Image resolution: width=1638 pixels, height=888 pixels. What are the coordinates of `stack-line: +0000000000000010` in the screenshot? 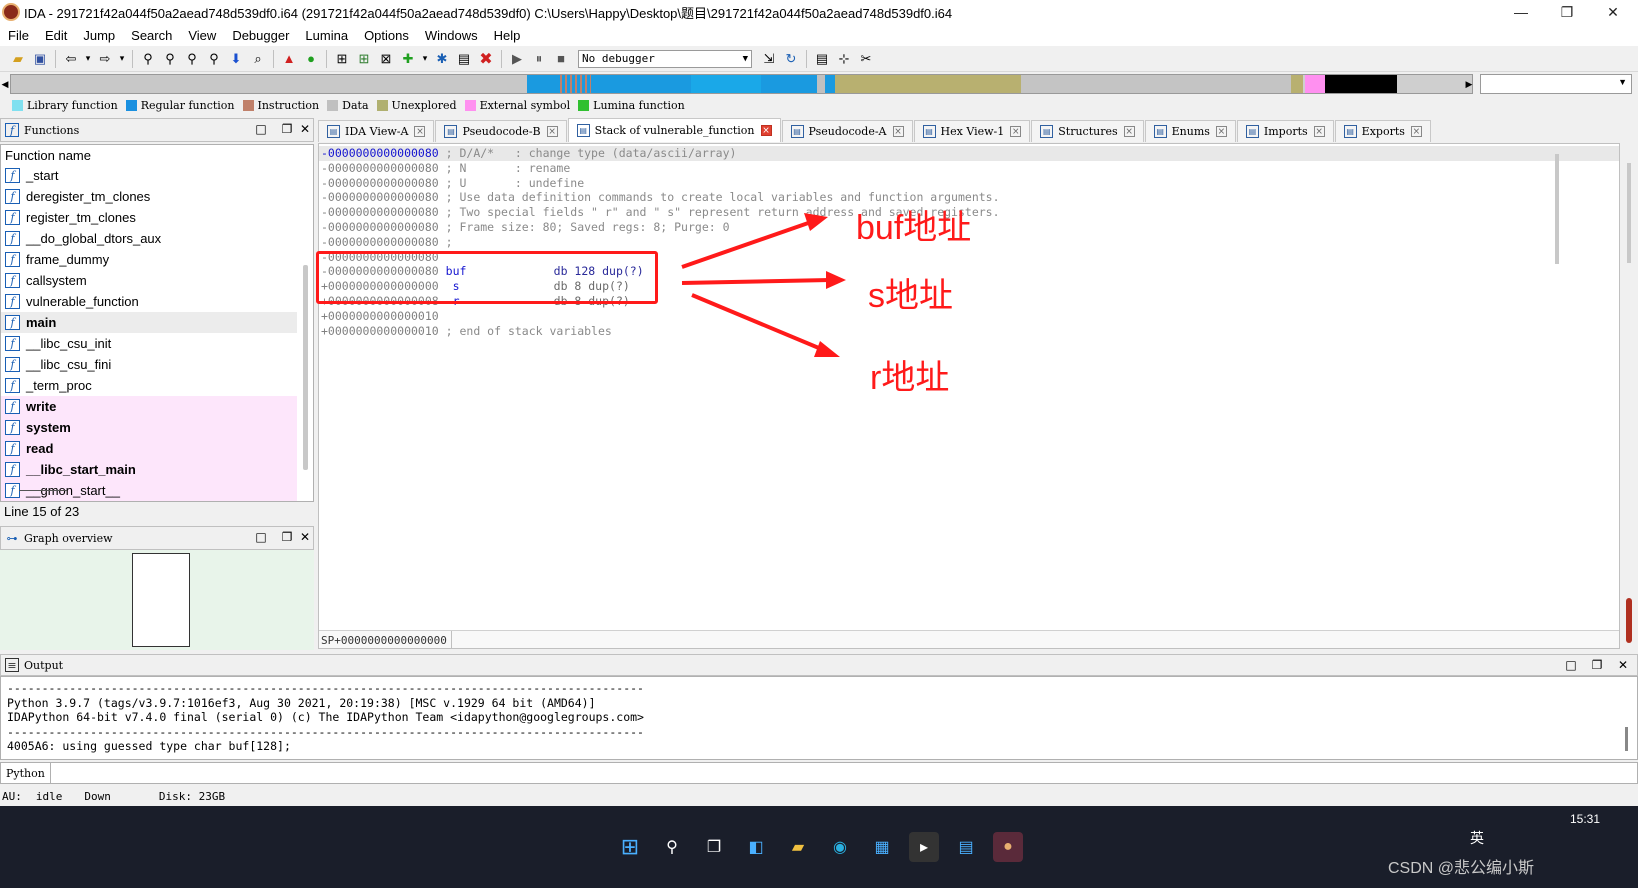 It's located at (969, 316).